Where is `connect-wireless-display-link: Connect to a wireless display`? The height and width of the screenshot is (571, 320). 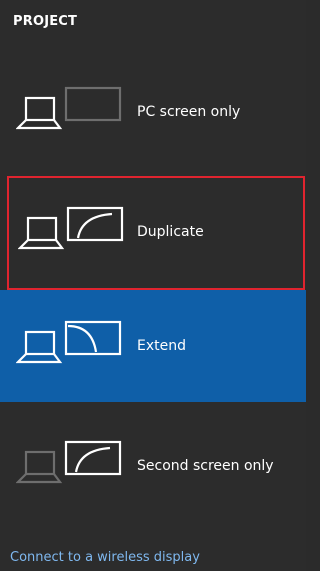
connect-wireless-display-link: Connect to a wireless display is located at coordinates (105, 557).